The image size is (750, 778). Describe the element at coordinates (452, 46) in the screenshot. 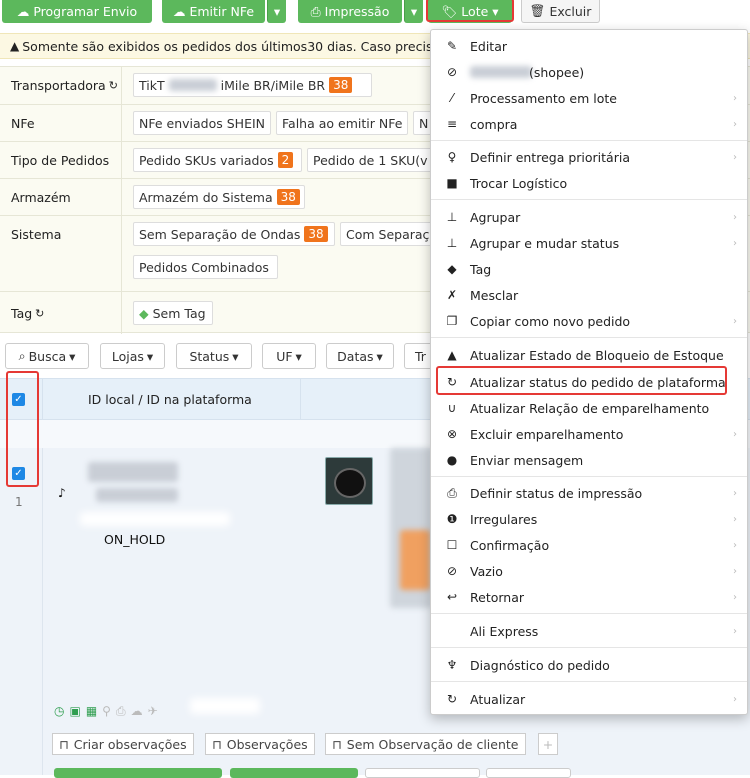

I see `edit-icon: ✎` at that location.